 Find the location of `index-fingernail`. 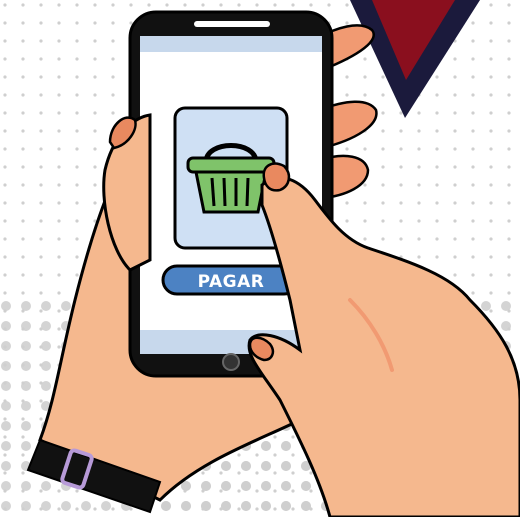

index-fingernail is located at coordinates (276, 177).